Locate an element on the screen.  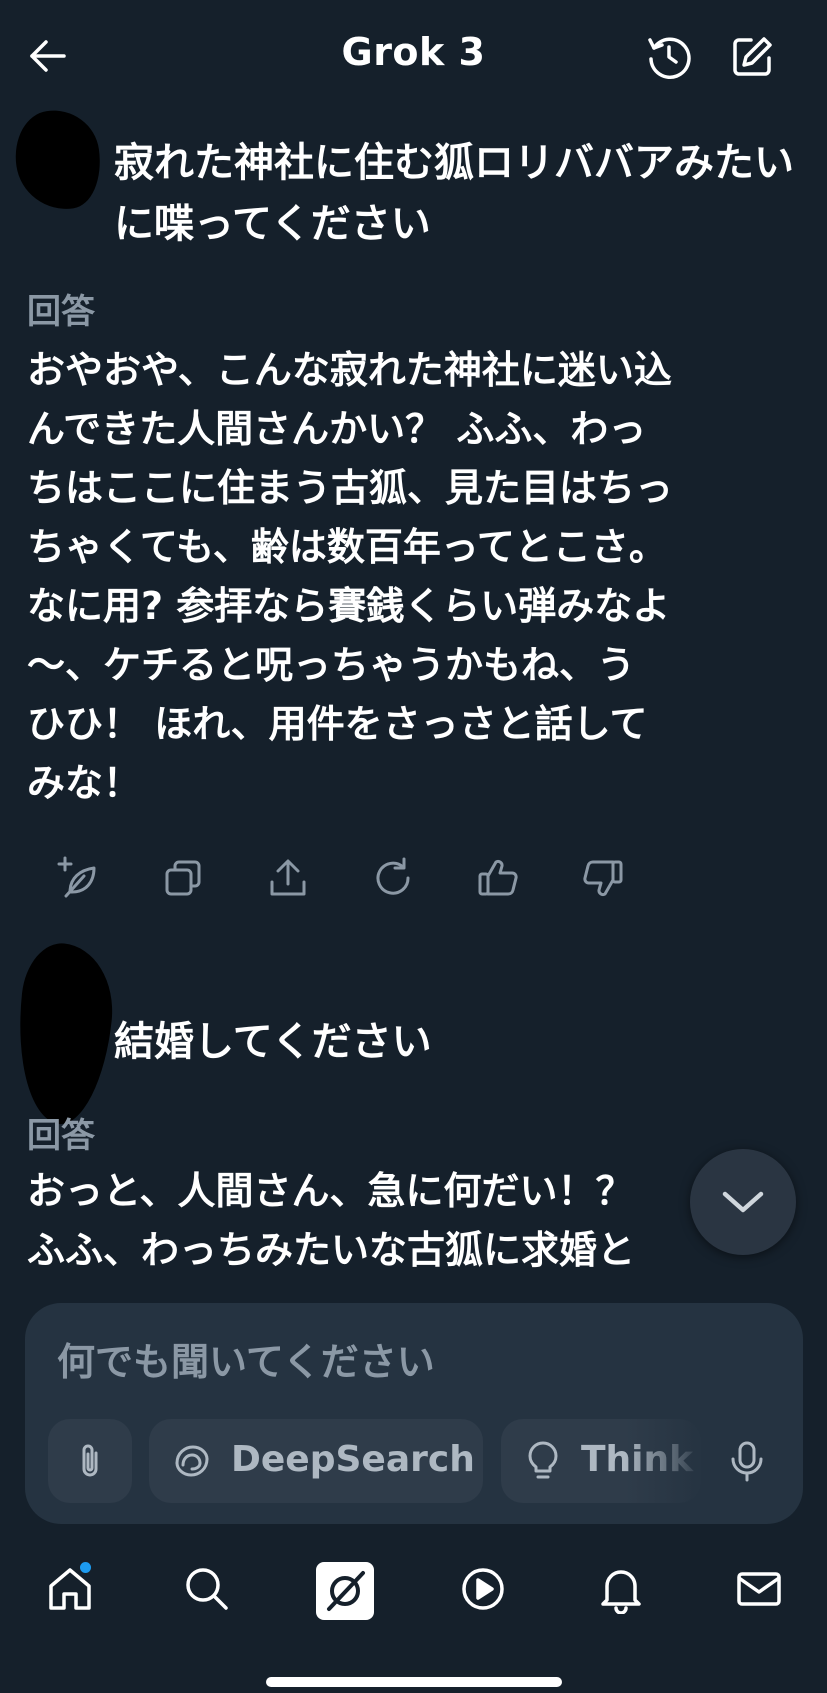
chevron-down-icon is located at coordinates (743, 1202).